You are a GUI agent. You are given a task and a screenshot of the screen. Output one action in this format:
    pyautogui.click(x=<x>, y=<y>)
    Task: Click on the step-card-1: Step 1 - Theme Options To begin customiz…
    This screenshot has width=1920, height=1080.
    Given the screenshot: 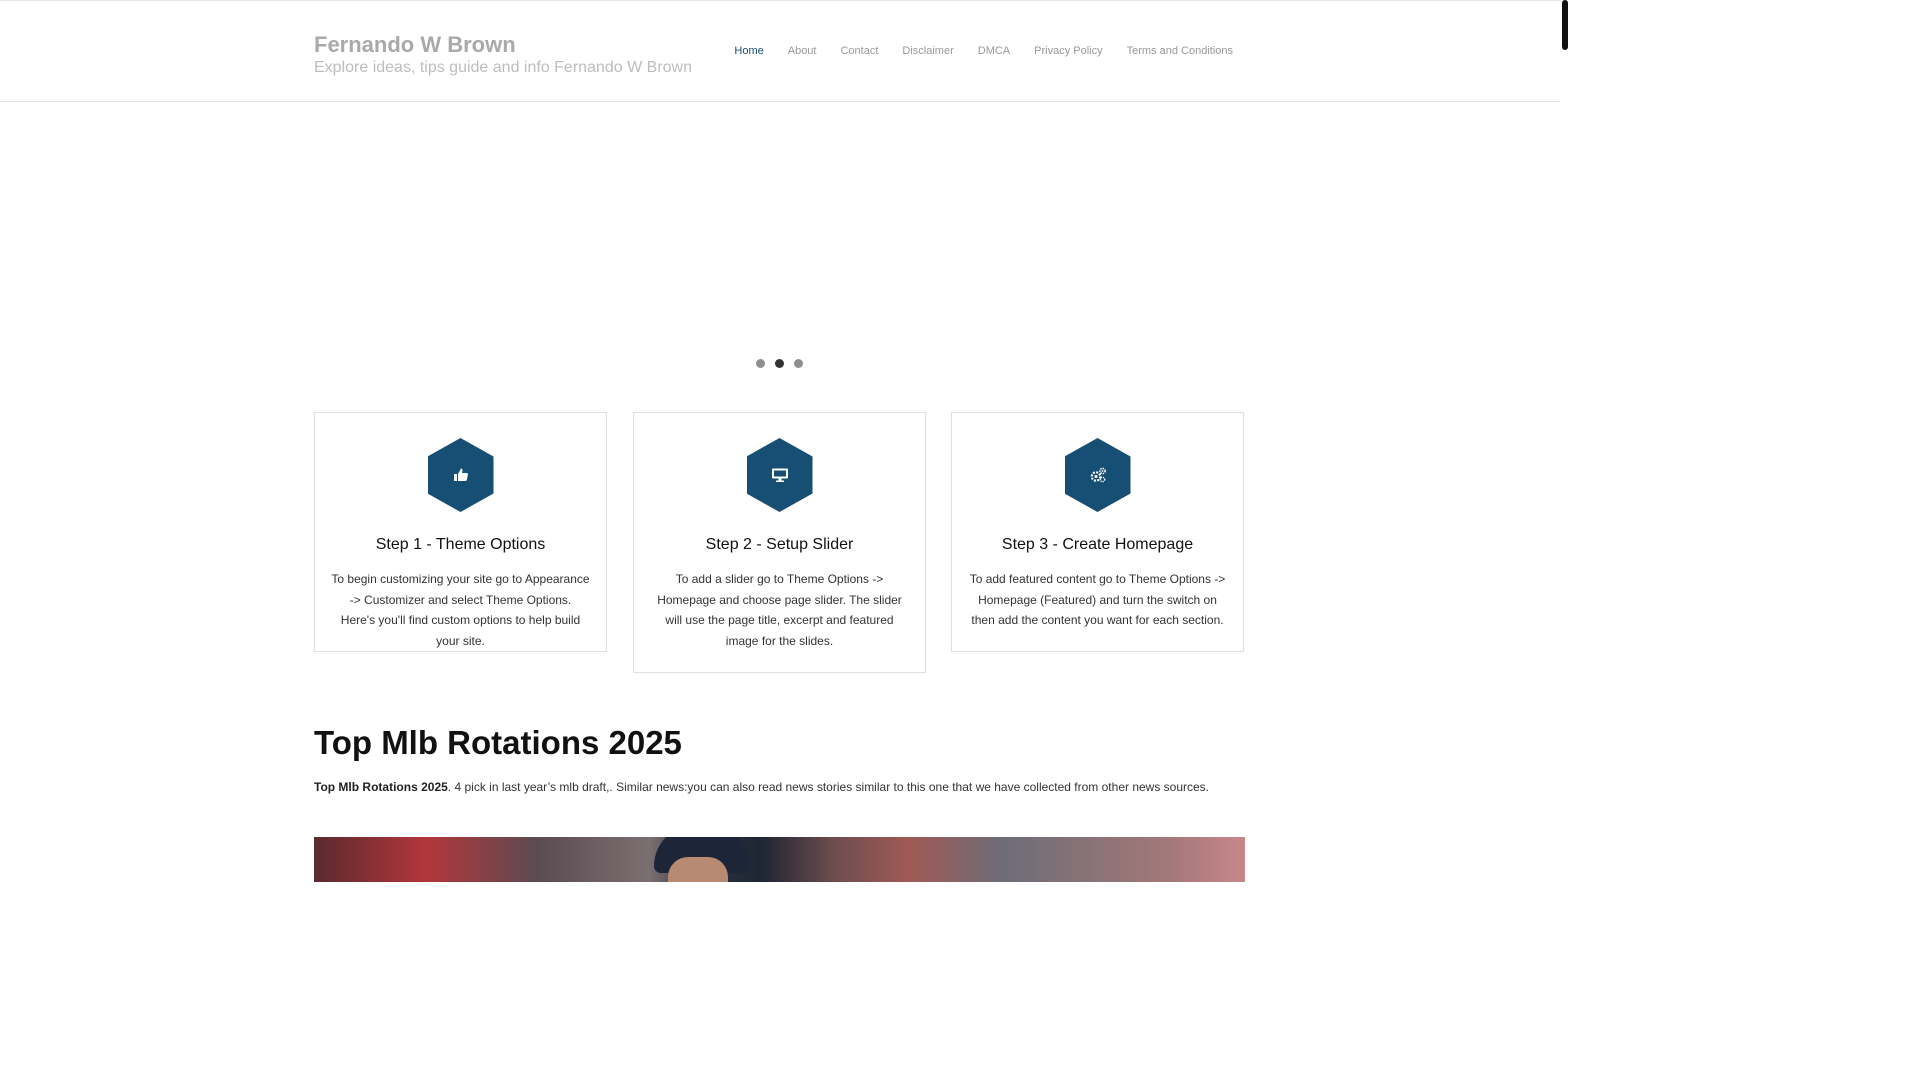 What is the action you would take?
    pyautogui.click(x=460, y=532)
    